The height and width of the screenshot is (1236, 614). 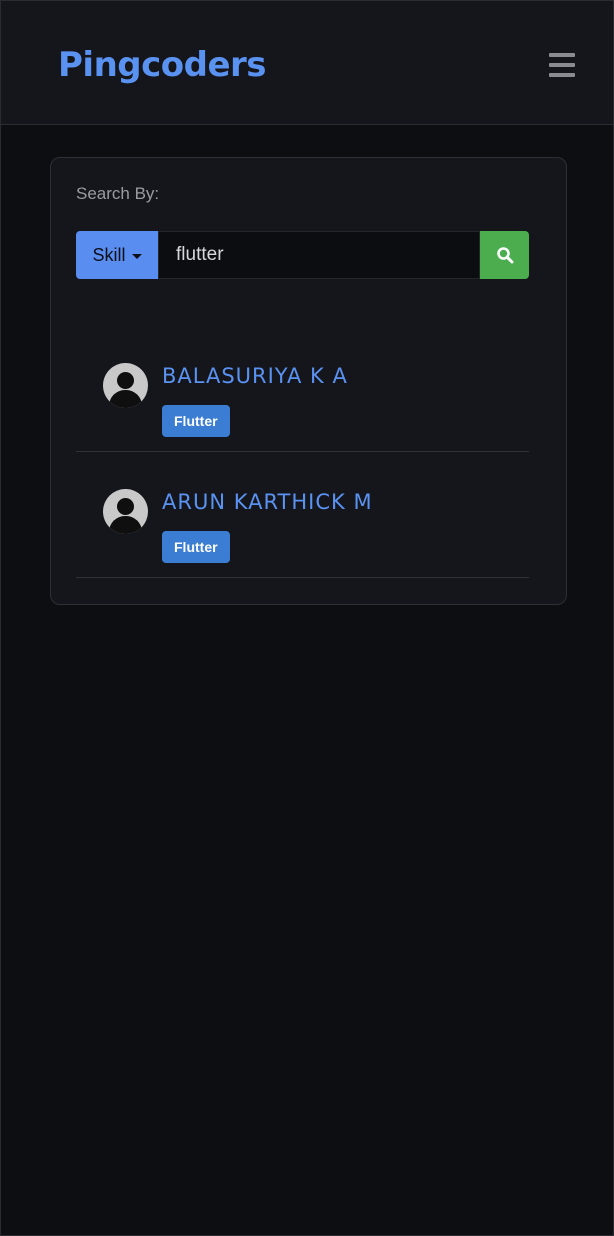 What do you see at coordinates (118, 193) in the screenshot?
I see `search-by-label: Search By:` at bounding box center [118, 193].